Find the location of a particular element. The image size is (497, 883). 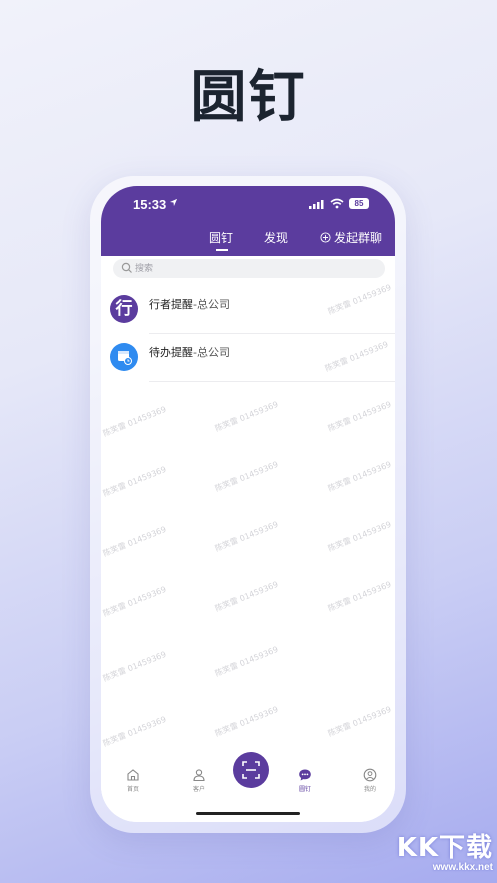

site-logo-text: KK下载 is located at coordinates (444, 848).